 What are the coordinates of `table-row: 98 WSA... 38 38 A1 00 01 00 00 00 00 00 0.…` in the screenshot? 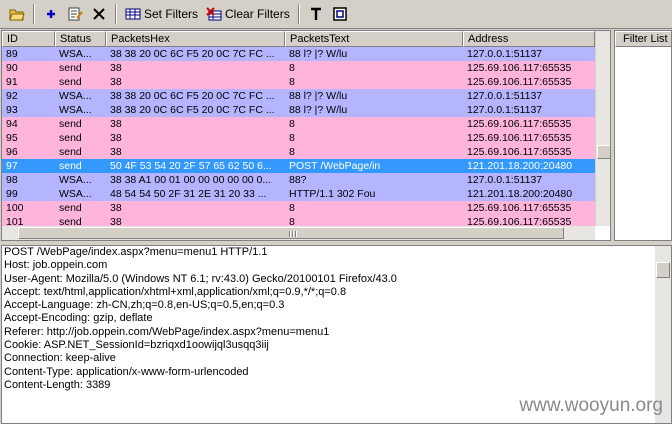 It's located at (298, 180).